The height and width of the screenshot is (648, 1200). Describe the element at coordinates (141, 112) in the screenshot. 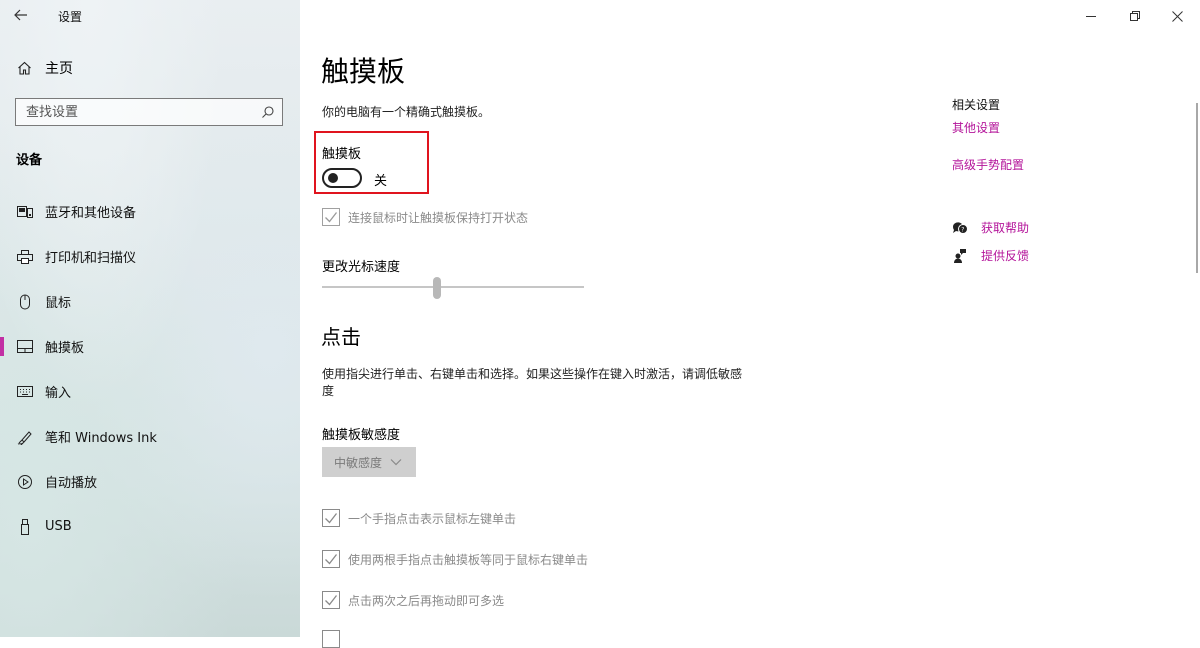

I see `search-input` at that location.